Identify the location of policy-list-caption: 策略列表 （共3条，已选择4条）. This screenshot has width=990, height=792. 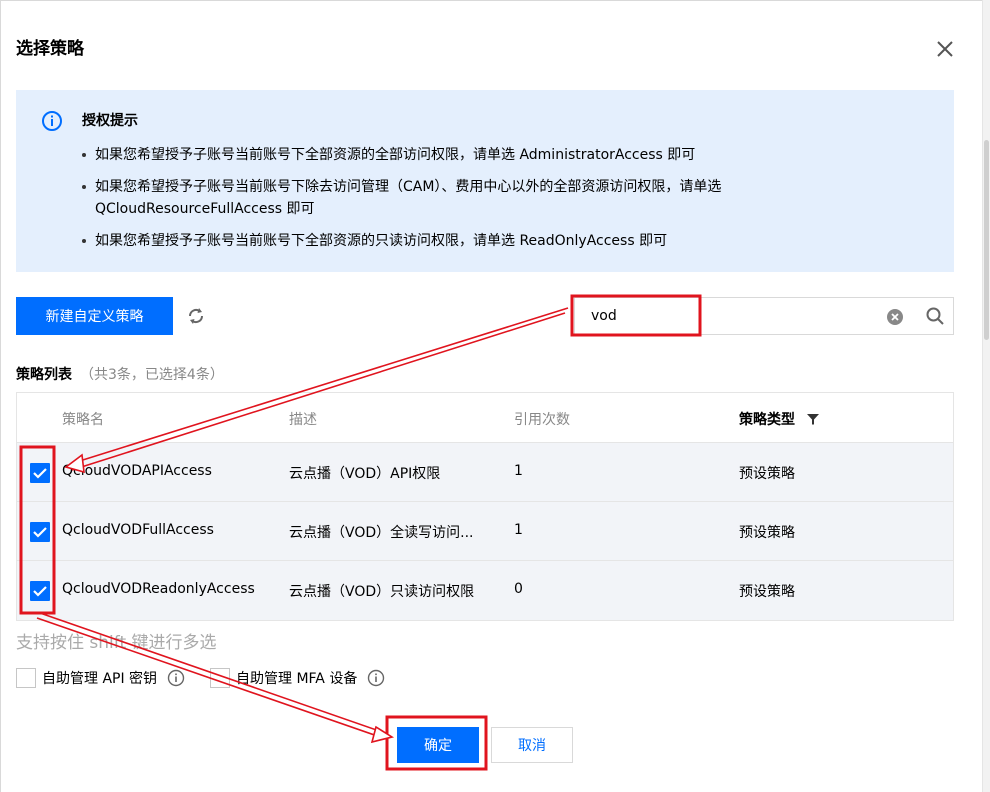
(120, 374).